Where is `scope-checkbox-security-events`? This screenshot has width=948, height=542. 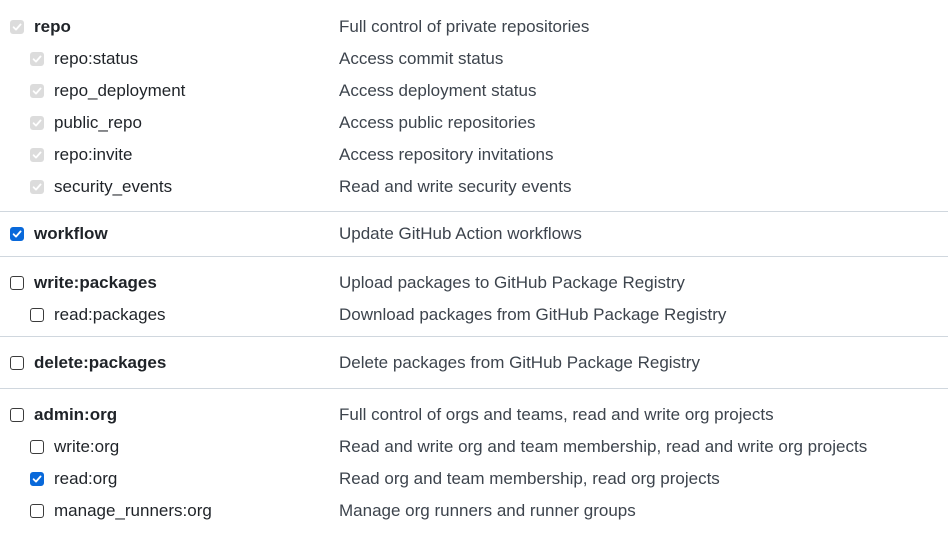
scope-checkbox-security-events is located at coordinates (37, 187).